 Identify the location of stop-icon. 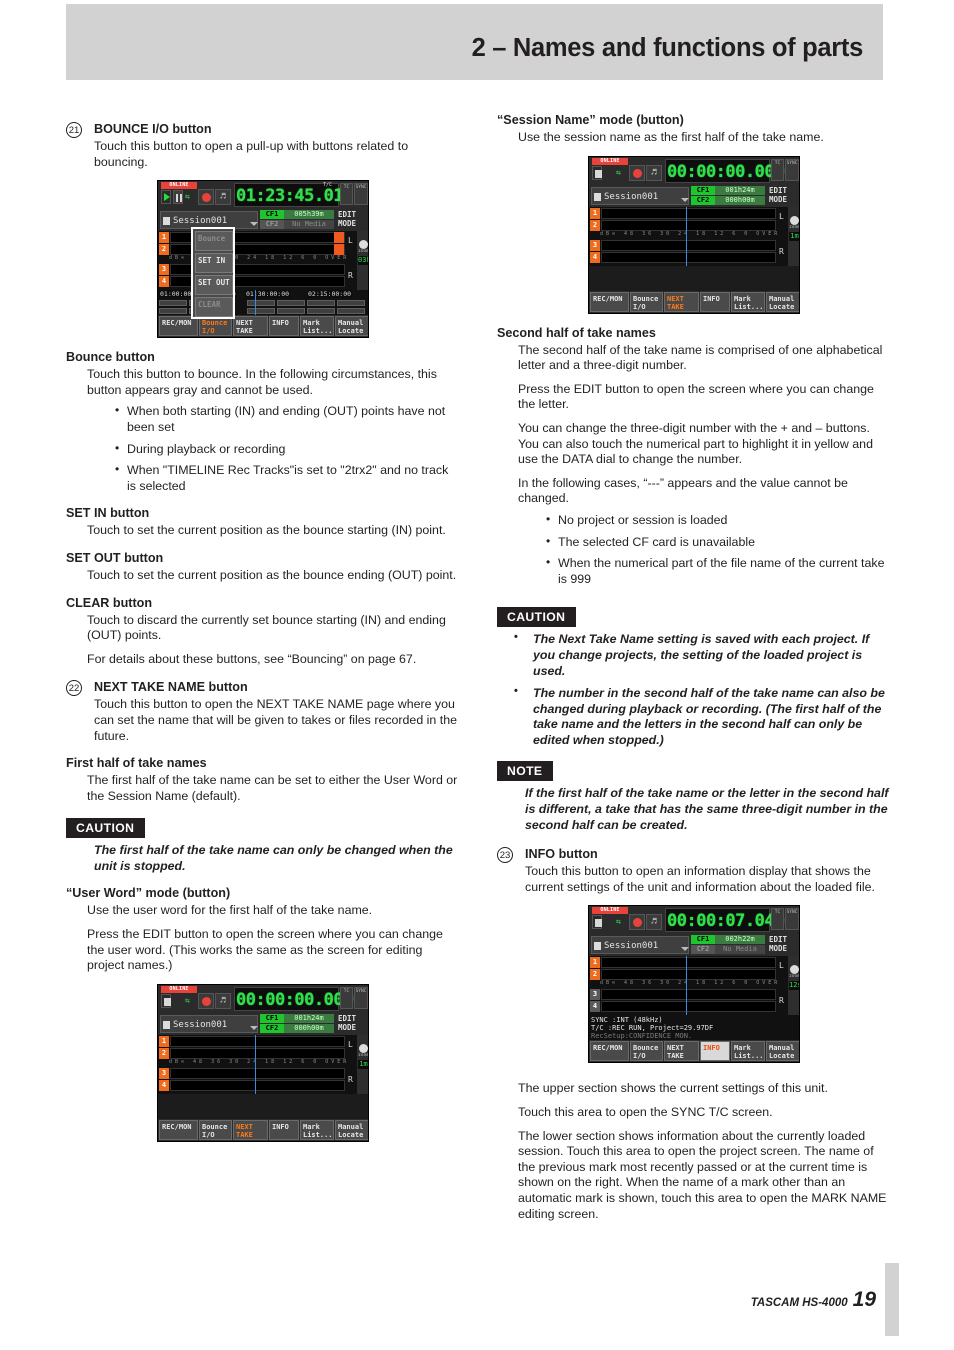
(597, 172).